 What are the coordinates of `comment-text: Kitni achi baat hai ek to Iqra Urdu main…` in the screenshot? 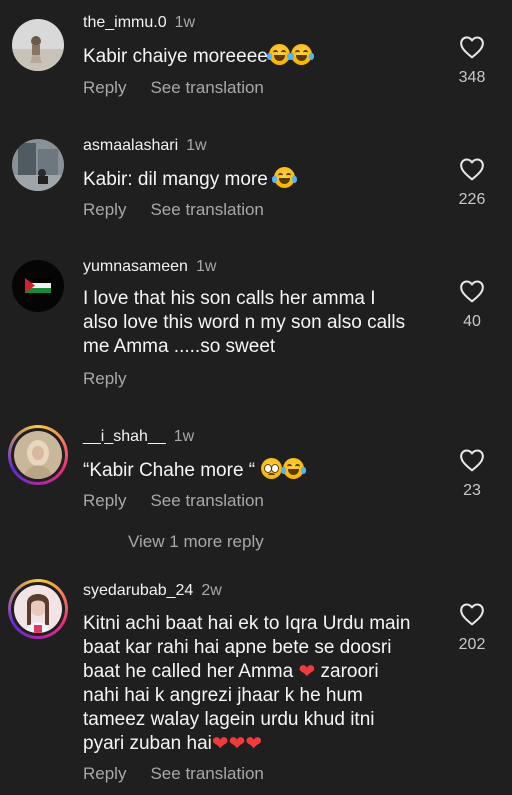 It's located at (247, 684).